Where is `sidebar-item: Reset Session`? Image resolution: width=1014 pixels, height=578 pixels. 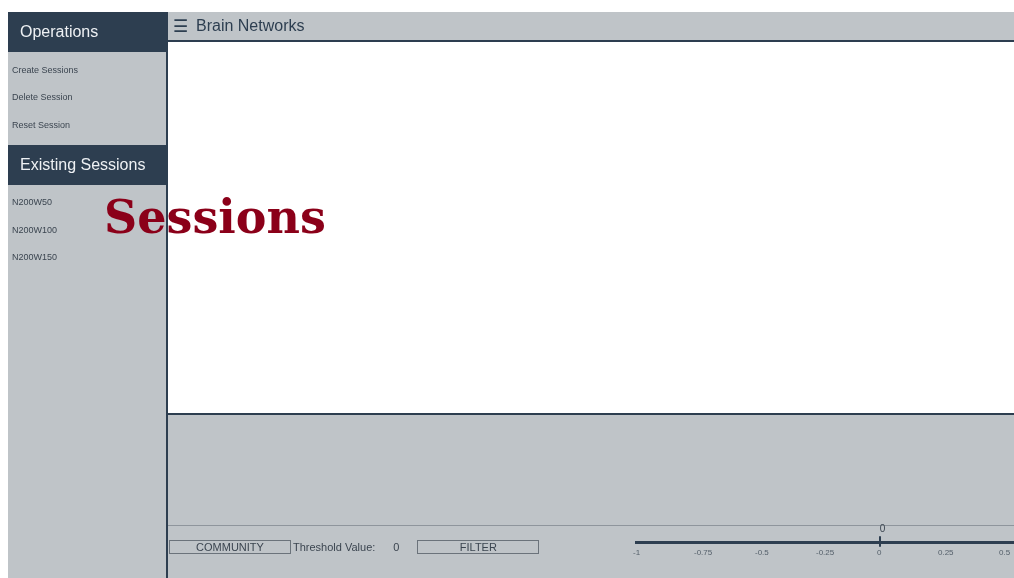
sidebar-item: Reset Session is located at coordinates (87, 125).